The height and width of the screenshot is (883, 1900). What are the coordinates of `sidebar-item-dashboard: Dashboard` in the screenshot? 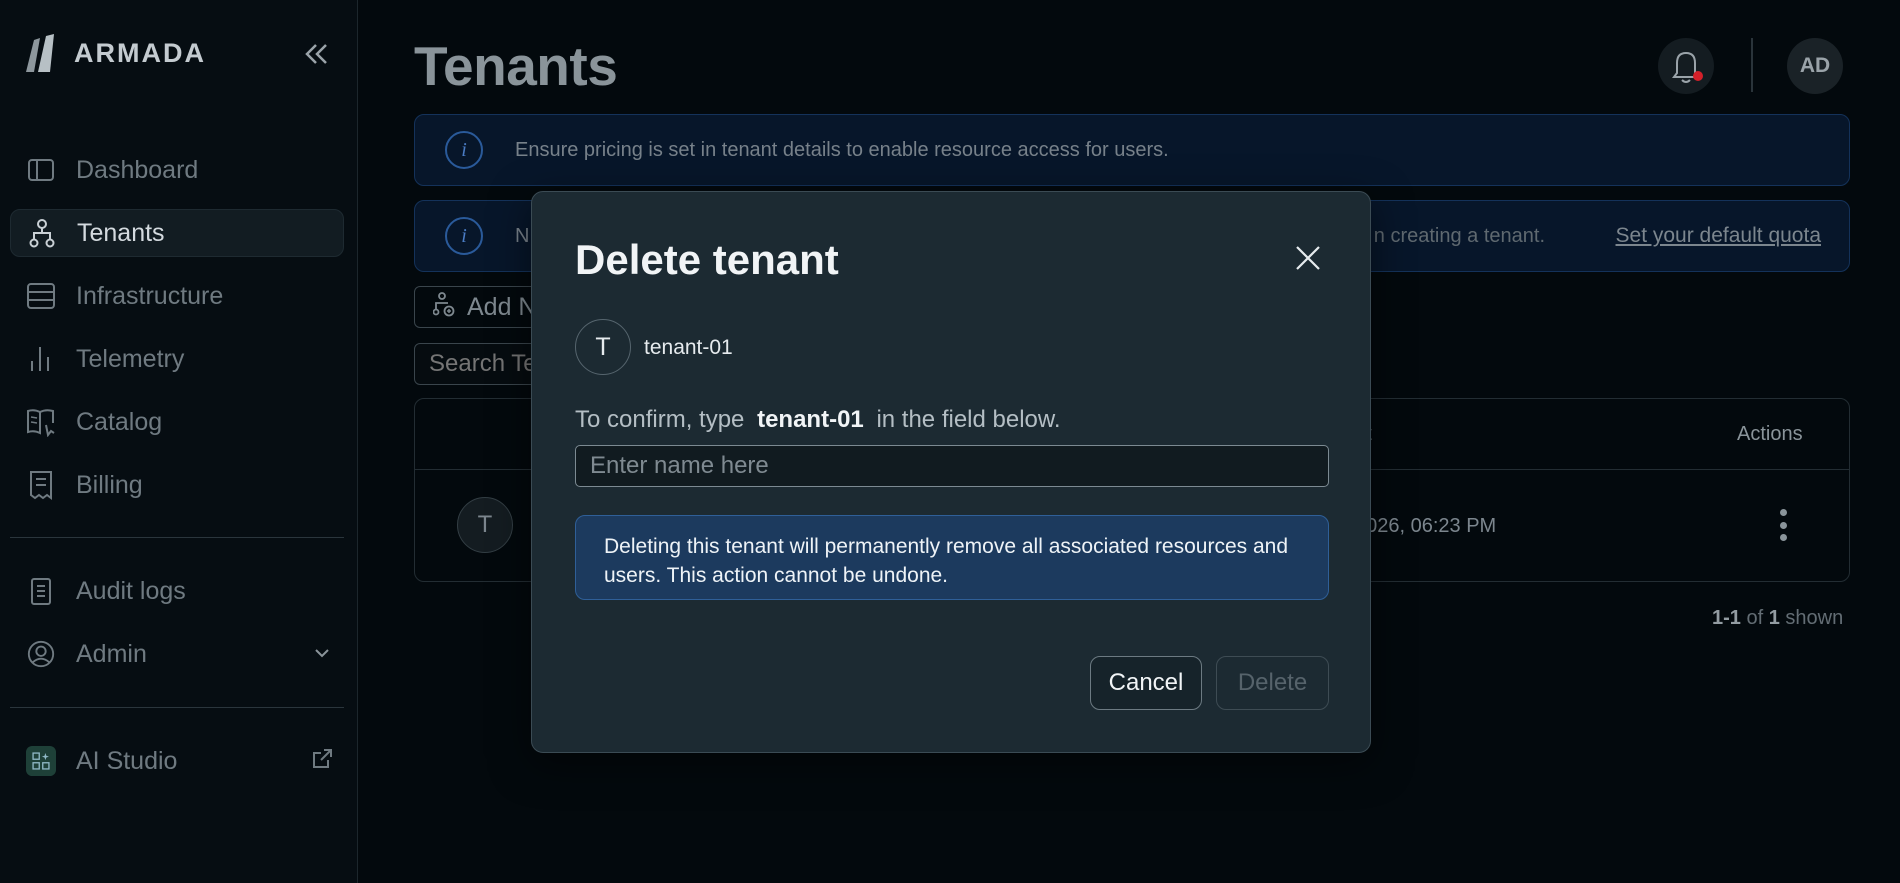 It's located at (177, 170).